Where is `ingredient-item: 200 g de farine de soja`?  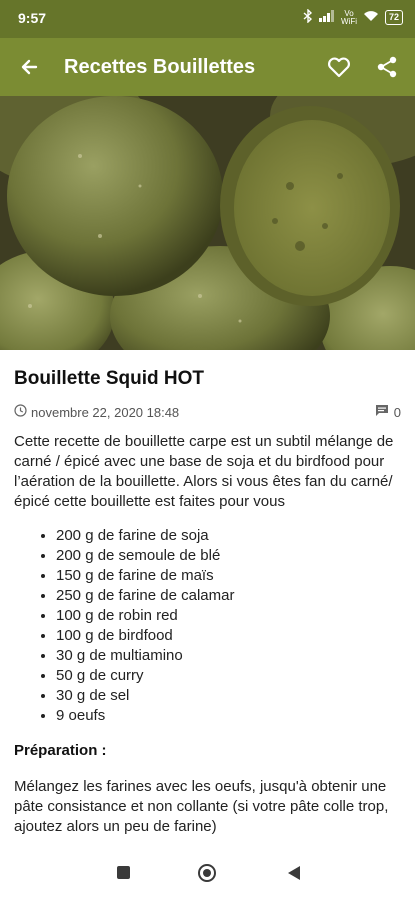 ingredient-item: 200 g de farine de soja is located at coordinates (228, 536).